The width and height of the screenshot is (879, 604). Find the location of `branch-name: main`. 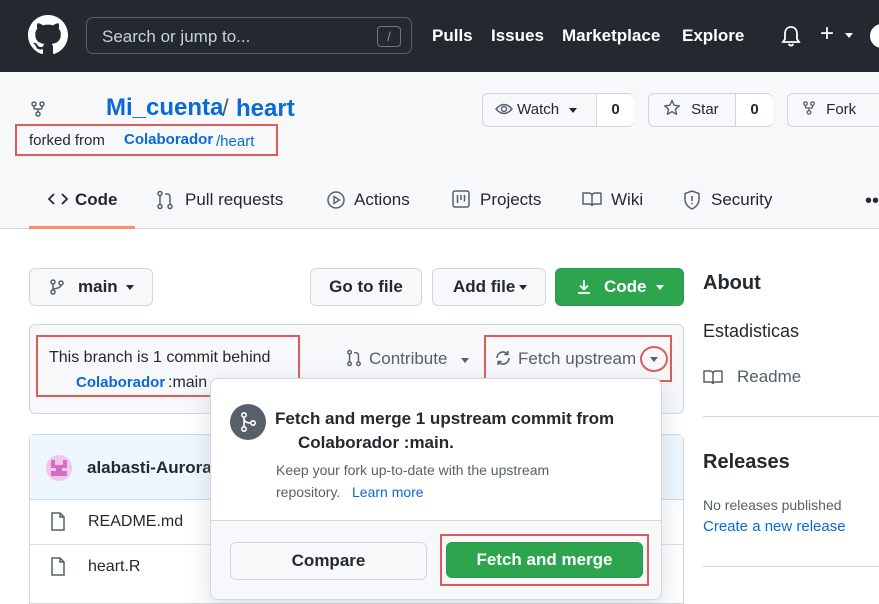

branch-name: main is located at coordinates (98, 286).